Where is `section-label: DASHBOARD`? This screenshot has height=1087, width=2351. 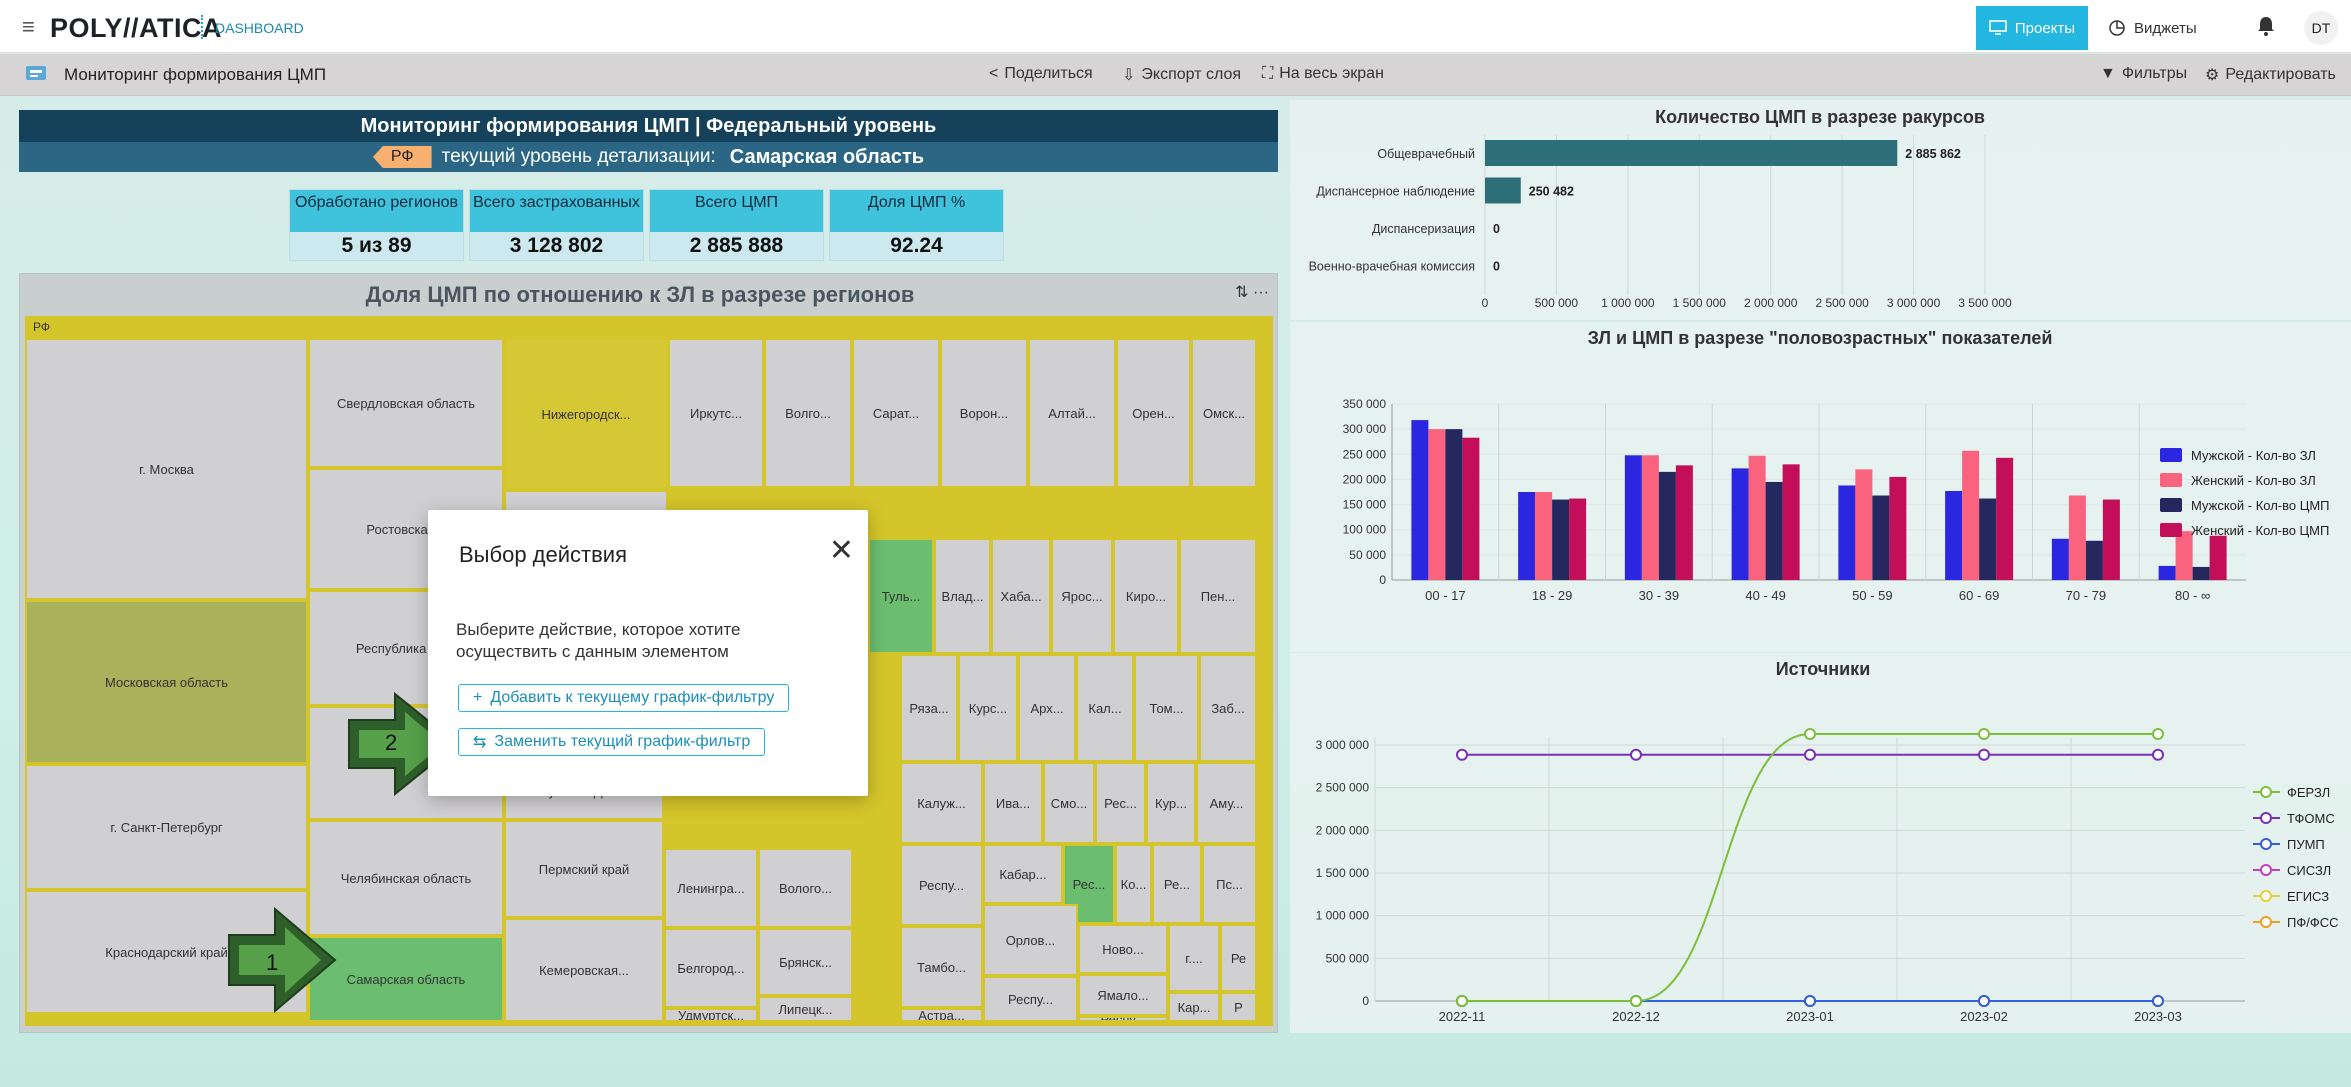 section-label: DASHBOARD is located at coordinates (259, 28).